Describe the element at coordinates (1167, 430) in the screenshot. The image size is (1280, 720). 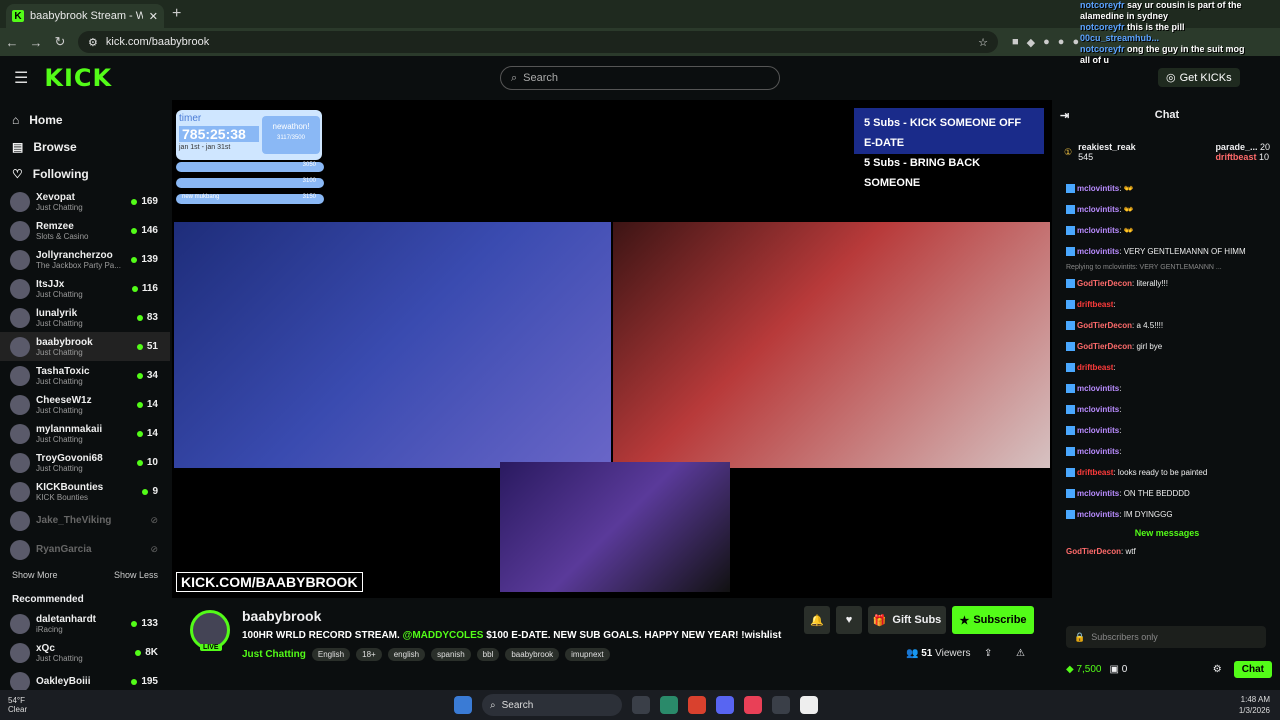
I see `chat-message: mclovintits:` at that location.